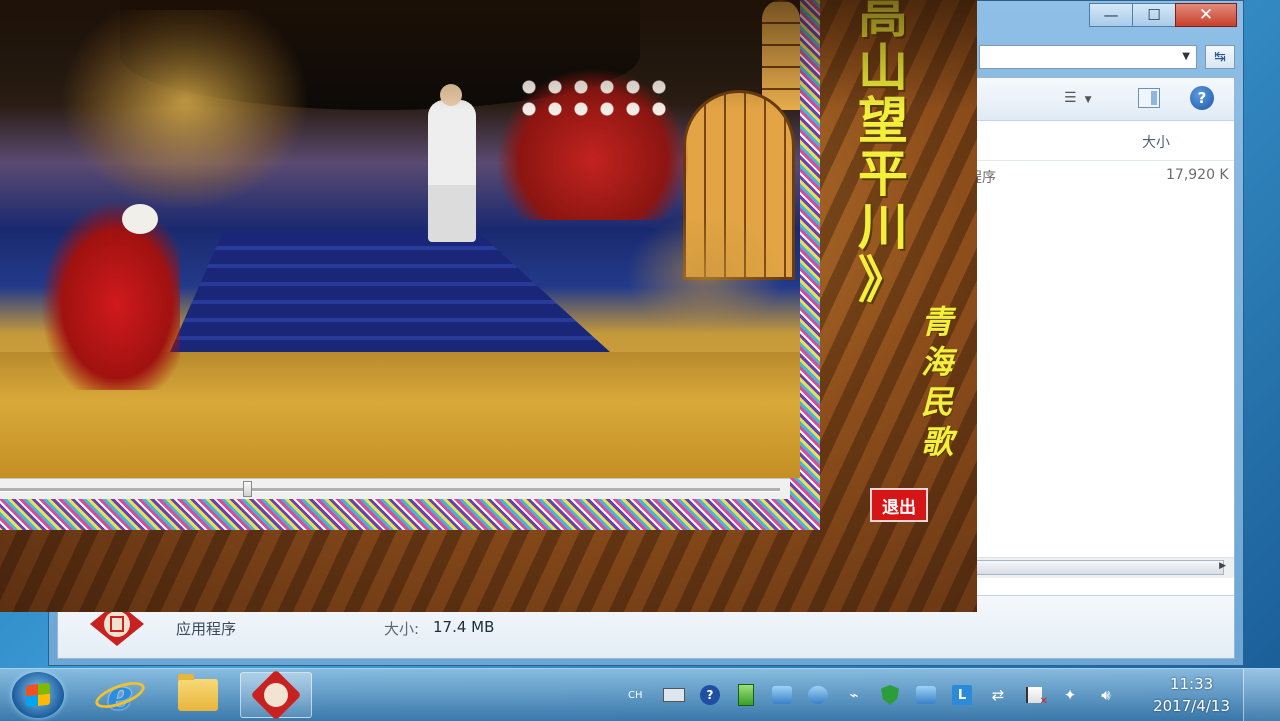 This screenshot has width=1280, height=721. I want to click on song-title-char: 》, so click(883, 279).